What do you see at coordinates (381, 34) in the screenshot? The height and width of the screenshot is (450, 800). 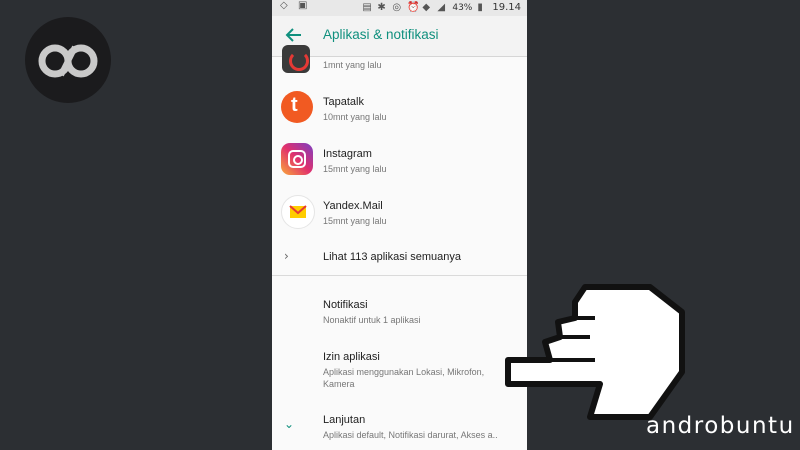 I see `page-title: Aplikasi & notifikasi` at bounding box center [381, 34].